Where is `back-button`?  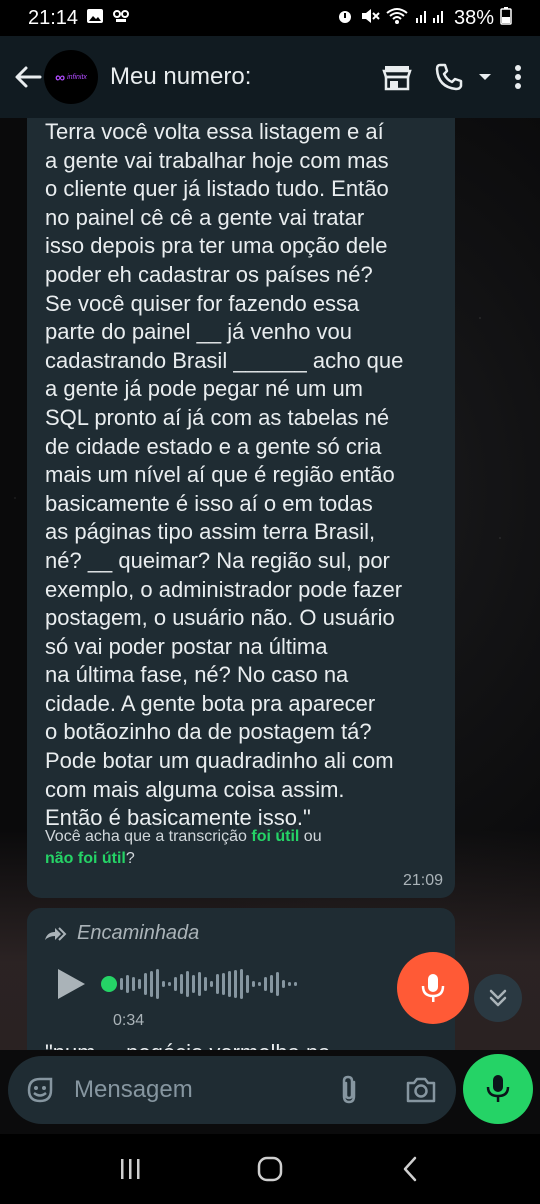
back-button is located at coordinates (28, 77).